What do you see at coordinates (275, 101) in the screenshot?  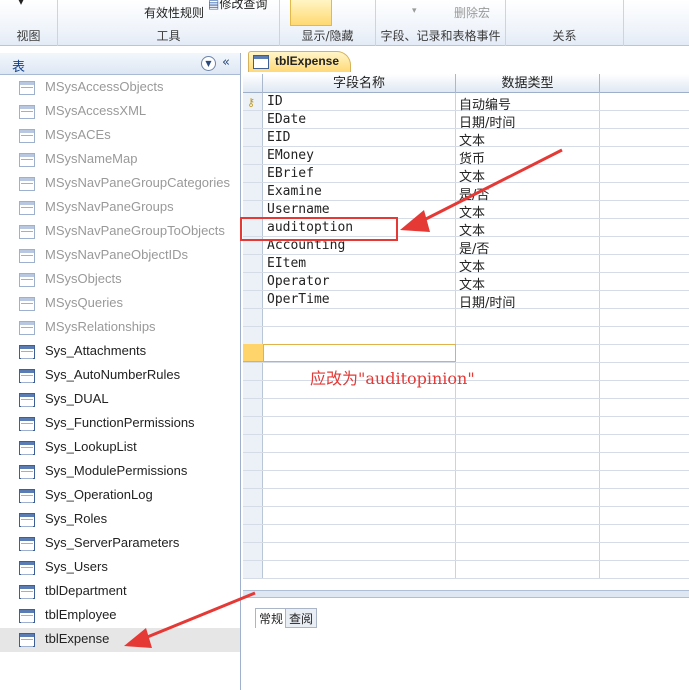 I see `field-name-cell: ID` at bounding box center [275, 101].